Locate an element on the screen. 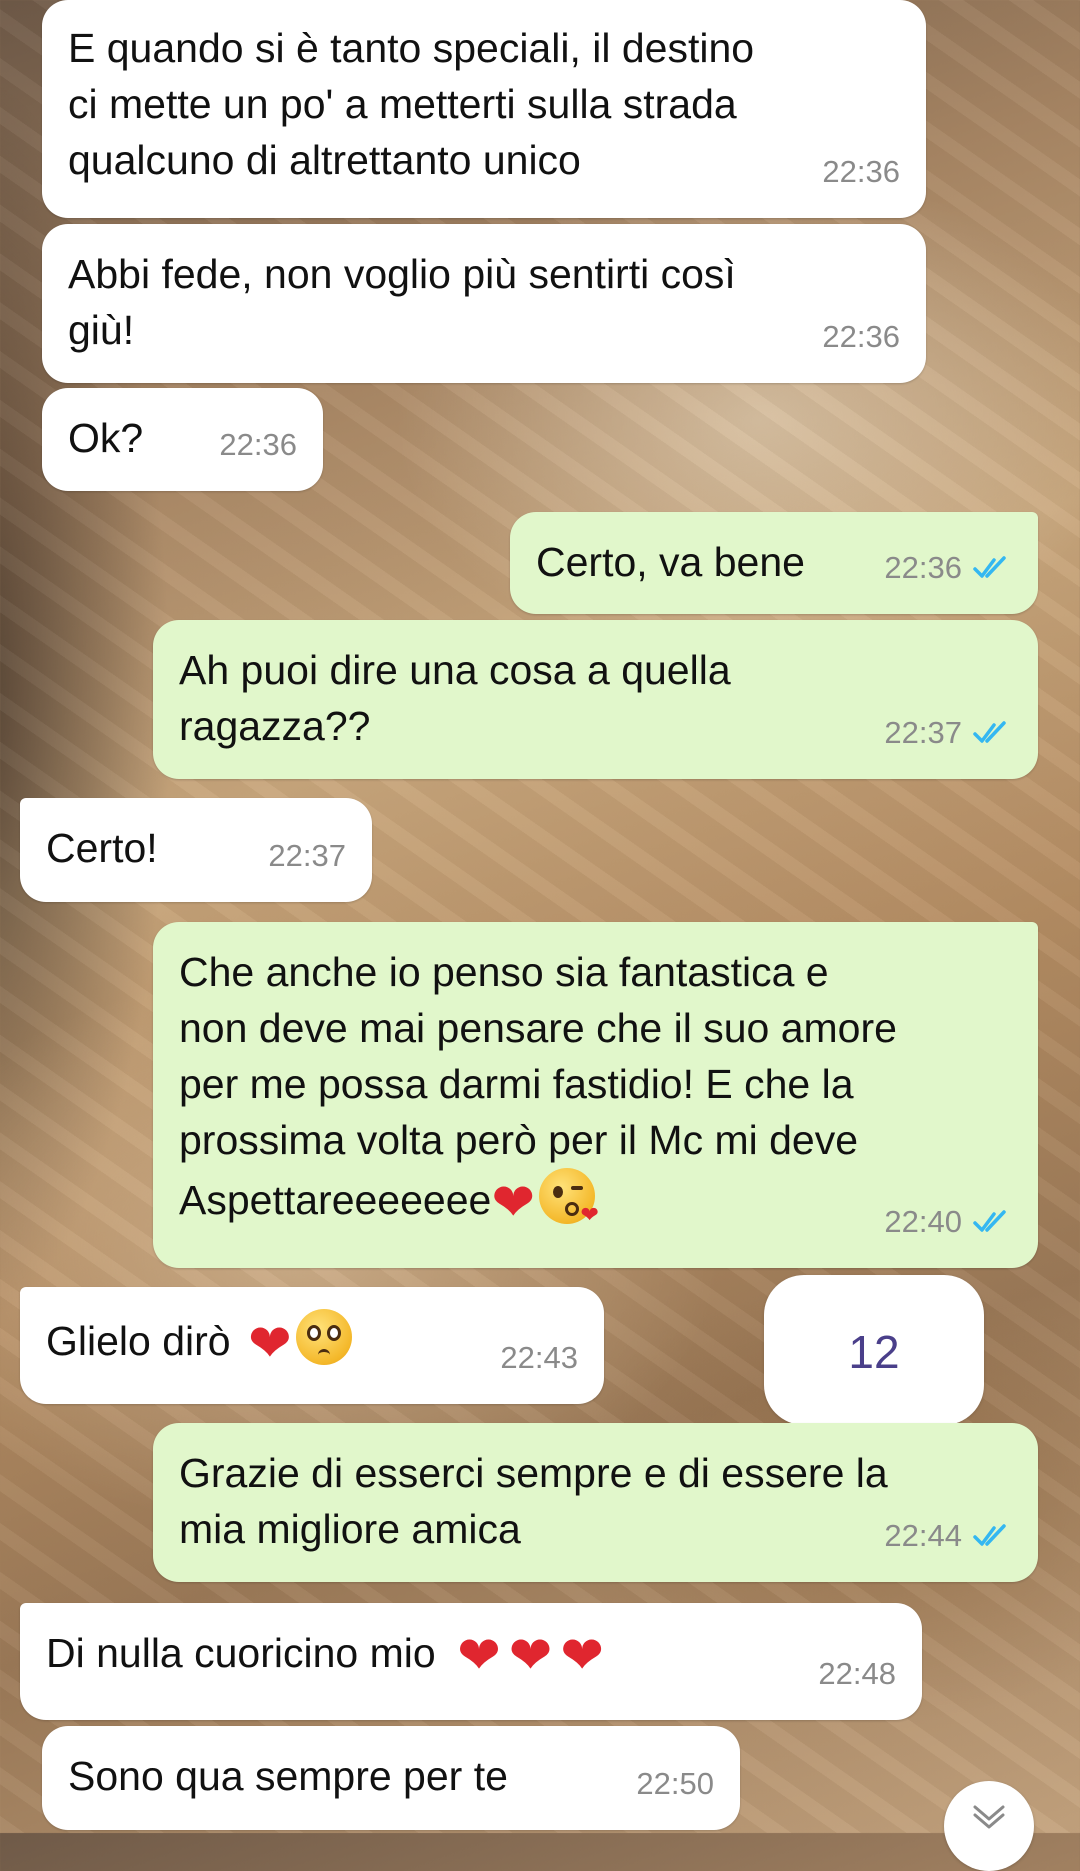  message-time: 22:50 is located at coordinates (675, 1783).